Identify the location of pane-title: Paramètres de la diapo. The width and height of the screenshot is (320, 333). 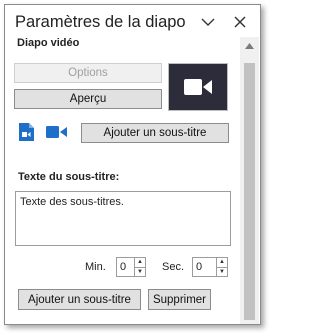
(100, 22).